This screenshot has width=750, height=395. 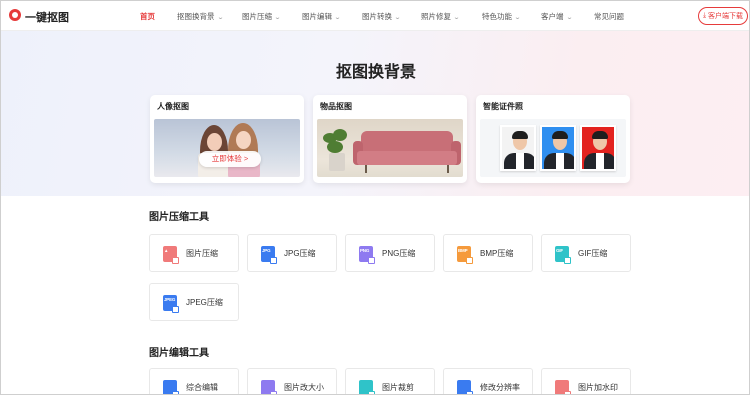 What do you see at coordinates (465, 255) in the screenshot?
I see `bmp-file-icon: BMP` at bounding box center [465, 255].